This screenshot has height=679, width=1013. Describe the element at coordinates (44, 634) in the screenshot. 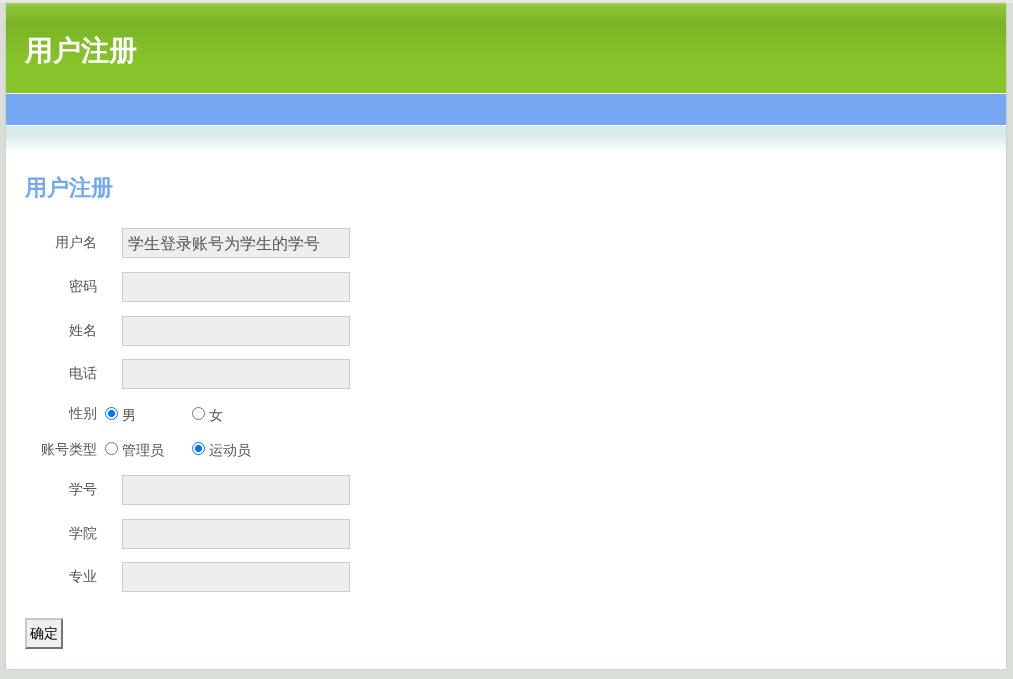

I see `confirm-button: 确定` at that location.